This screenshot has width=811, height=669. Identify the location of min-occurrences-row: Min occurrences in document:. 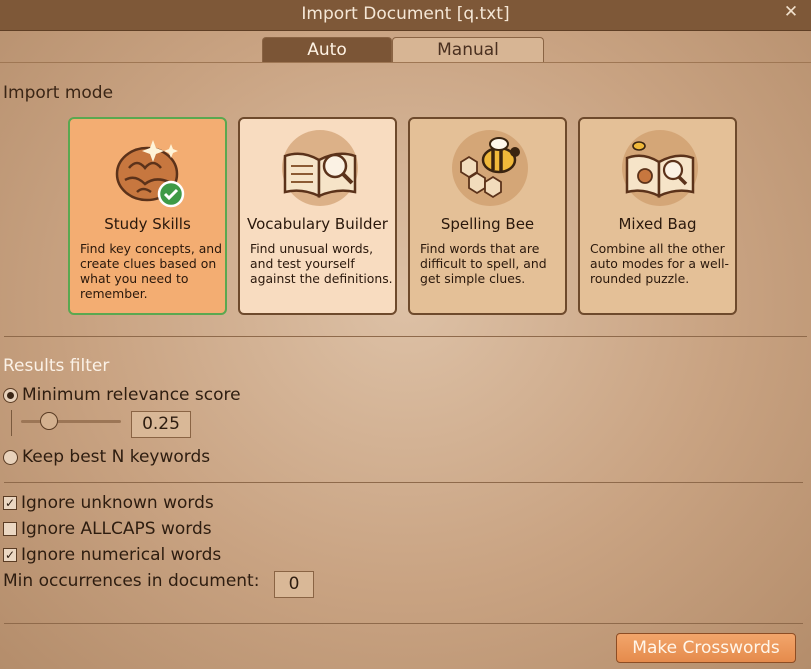
(131, 581).